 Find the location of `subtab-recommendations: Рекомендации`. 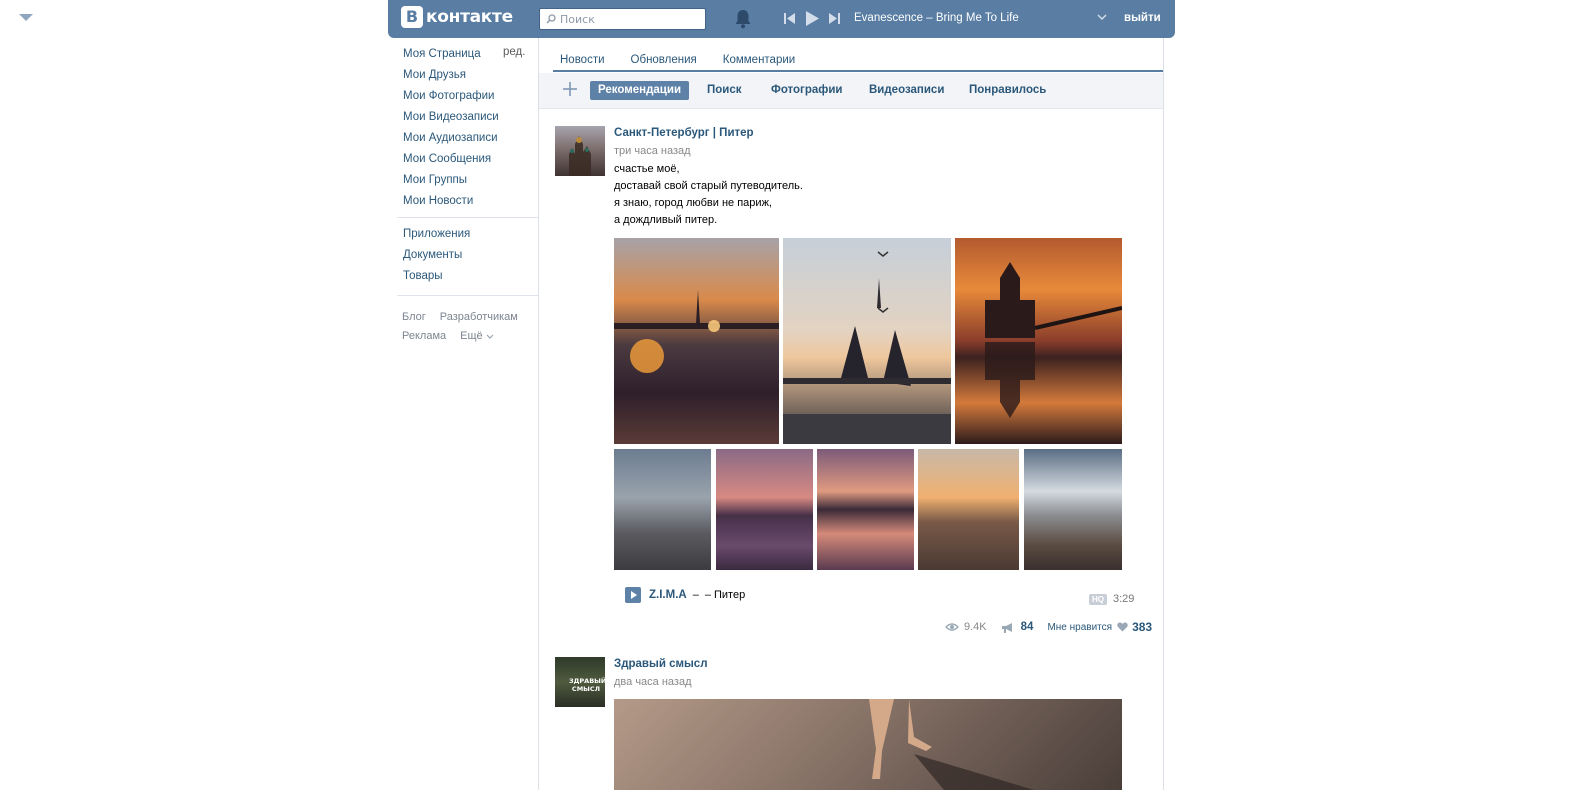

subtab-recommendations: Рекомендации is located at coordinates (640, 90).